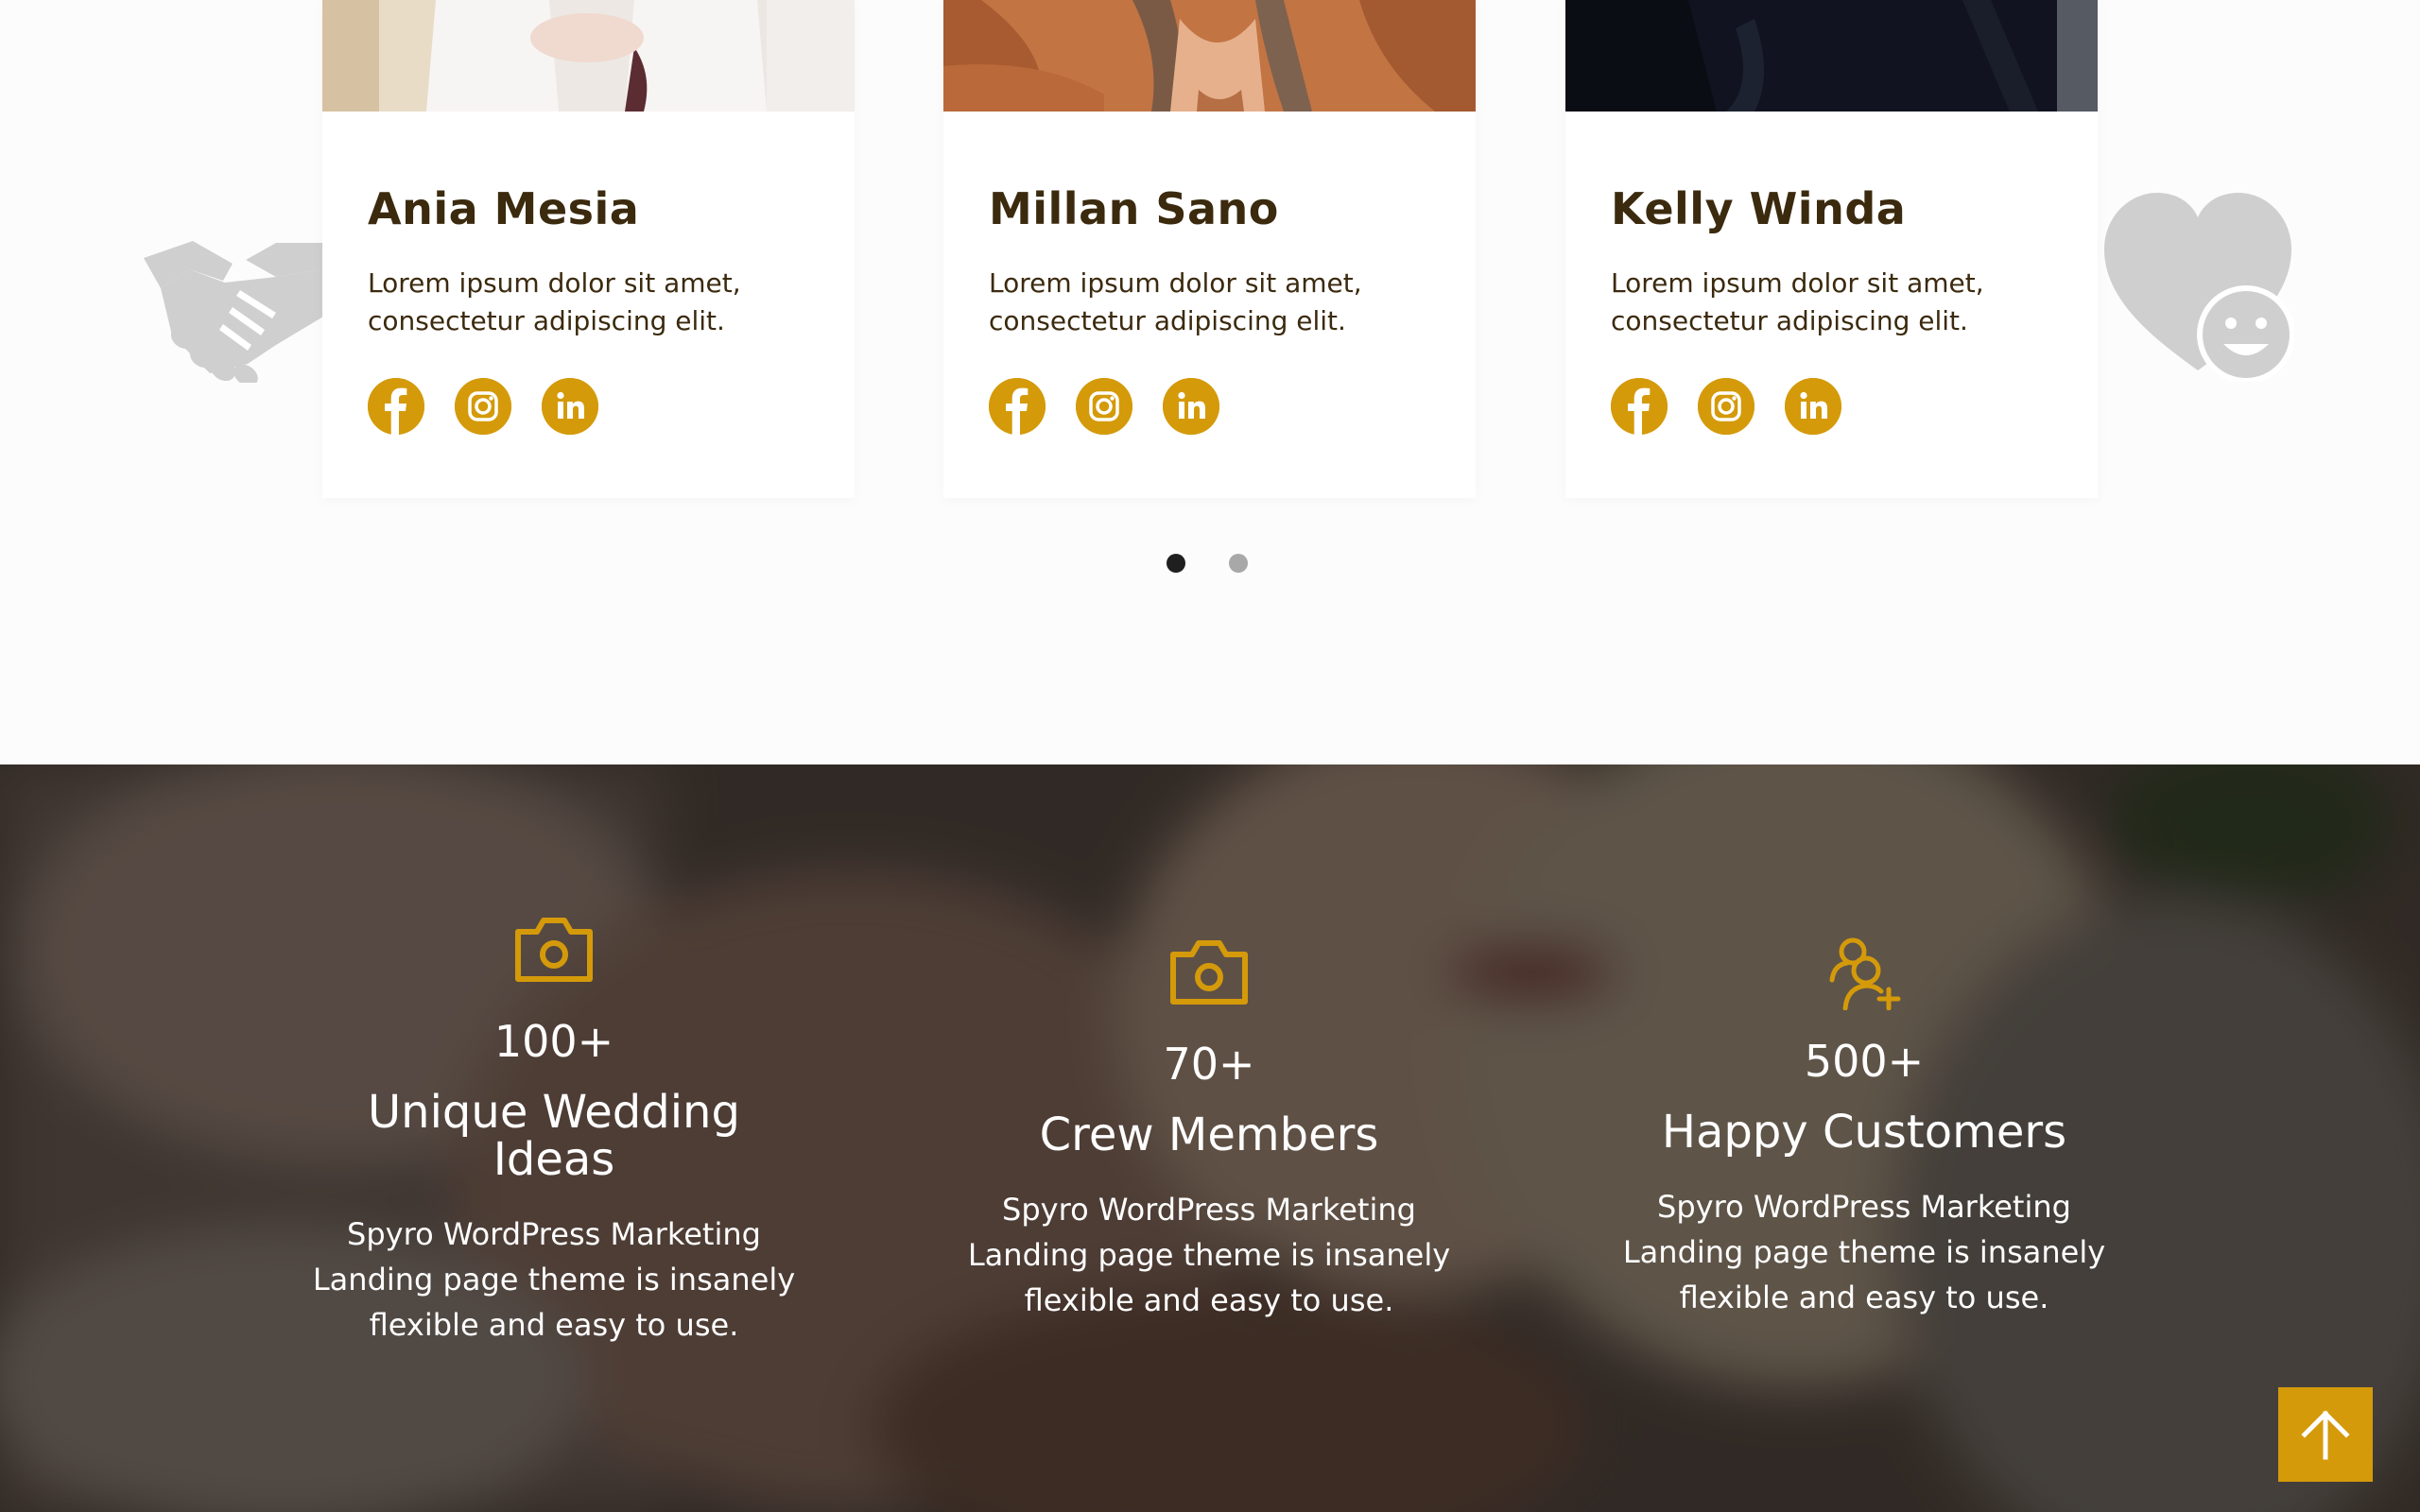  I want to click on stat-label: Happy Customers, so click(1864, 1132).